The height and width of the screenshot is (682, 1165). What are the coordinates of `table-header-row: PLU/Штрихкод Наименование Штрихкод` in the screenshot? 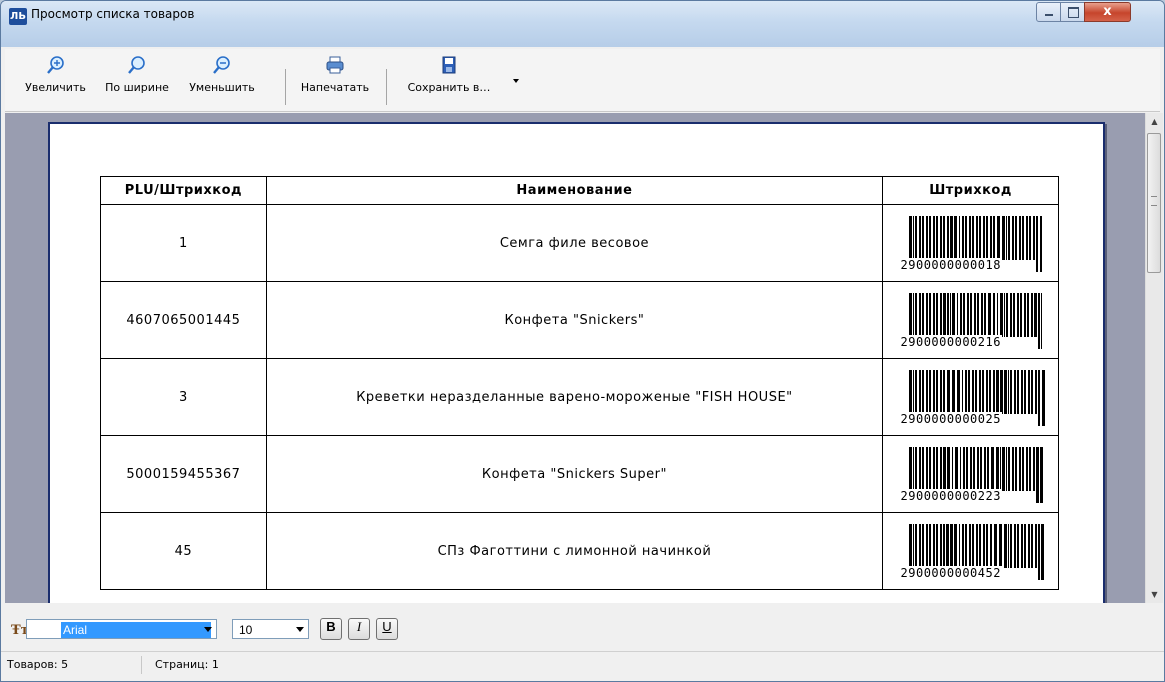 It's located at (579, 190).